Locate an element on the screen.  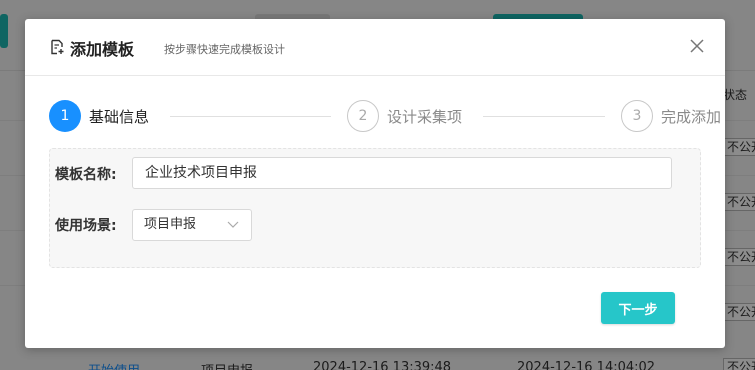
template-name-label: 模板名称: is located at coordinates (86, 175).